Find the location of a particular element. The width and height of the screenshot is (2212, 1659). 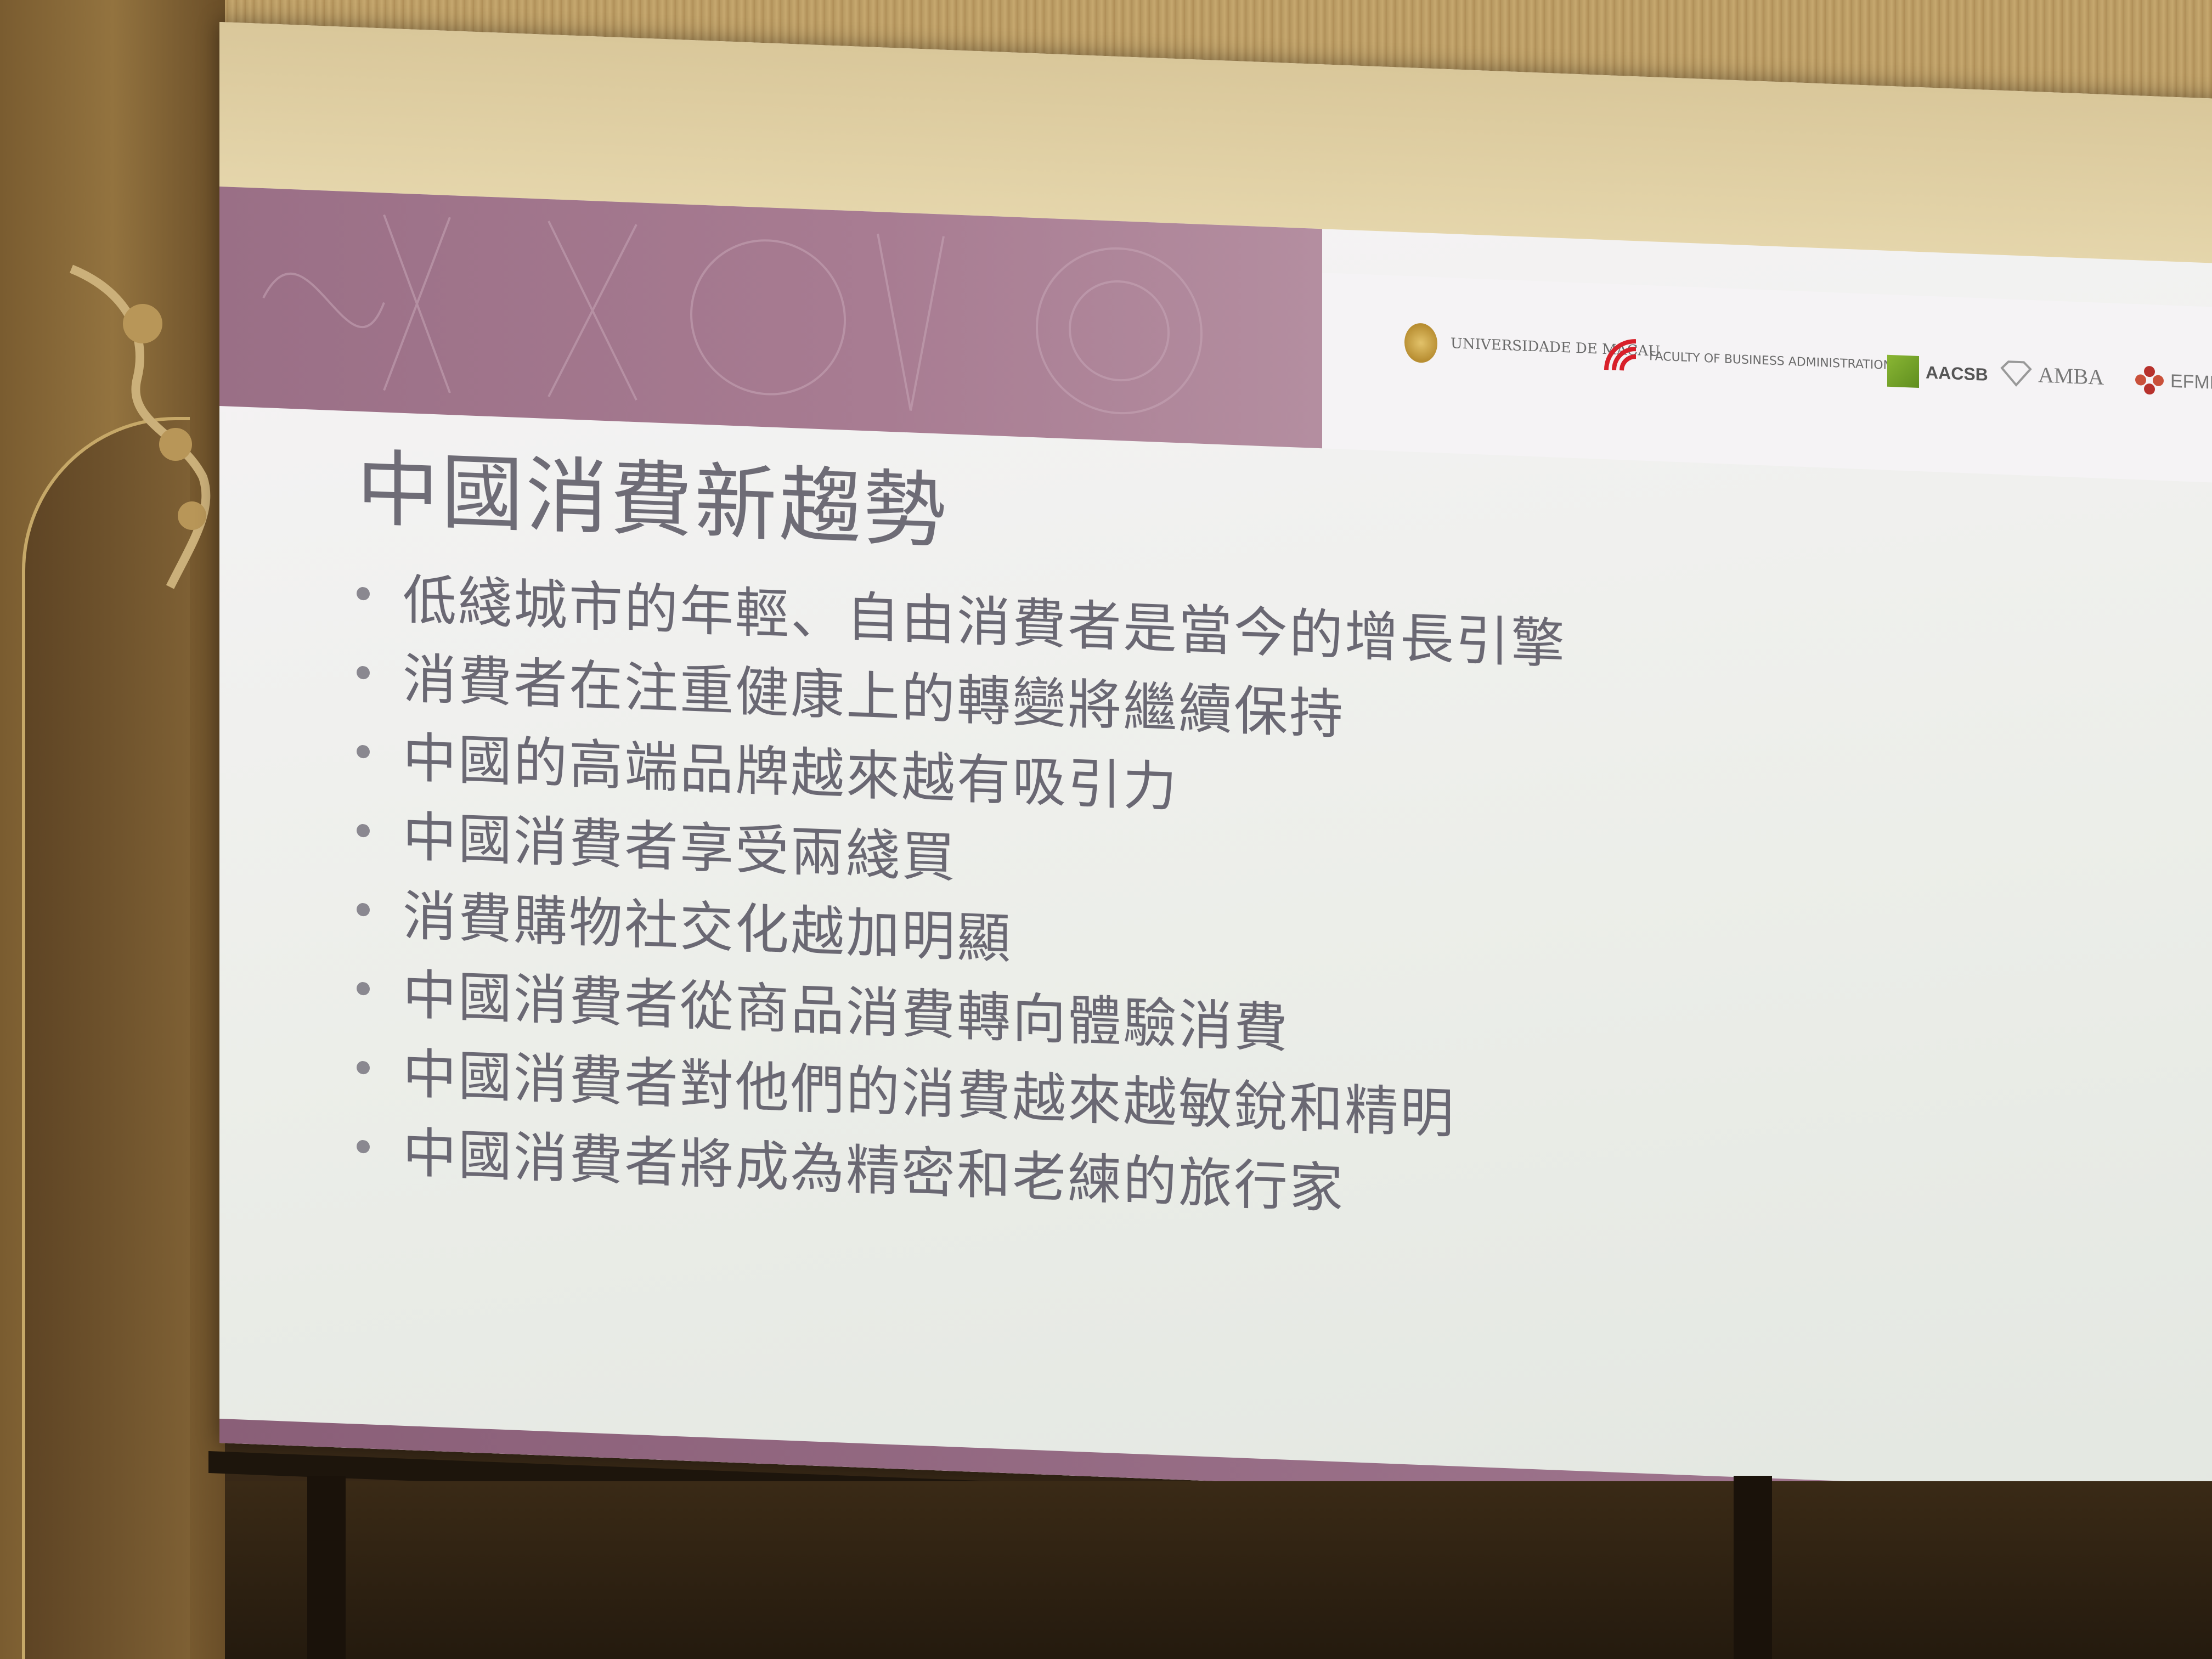

faculty-logo: FACULTY OF BUSINESS ADMINISTRATION is located at coordinates (1747, 361).